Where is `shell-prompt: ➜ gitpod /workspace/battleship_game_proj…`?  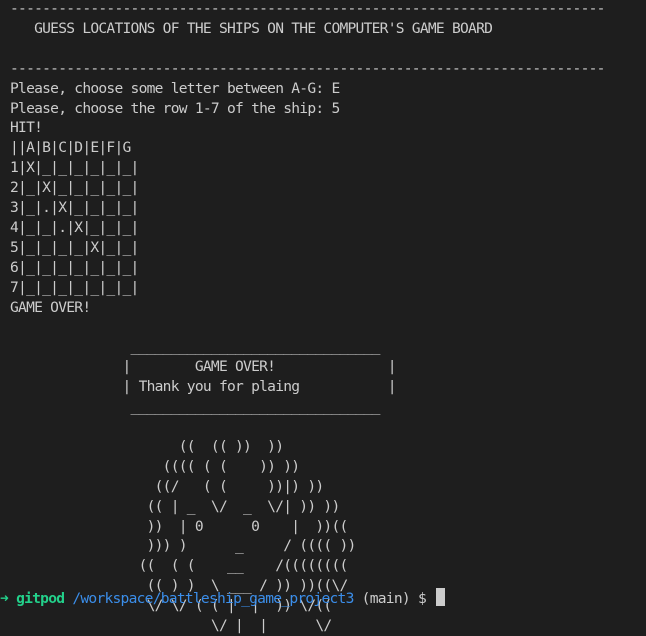
shell-prompt: ➜ gitpod /workspace/battleship_game_proj… is located at coordinates (223, 598).